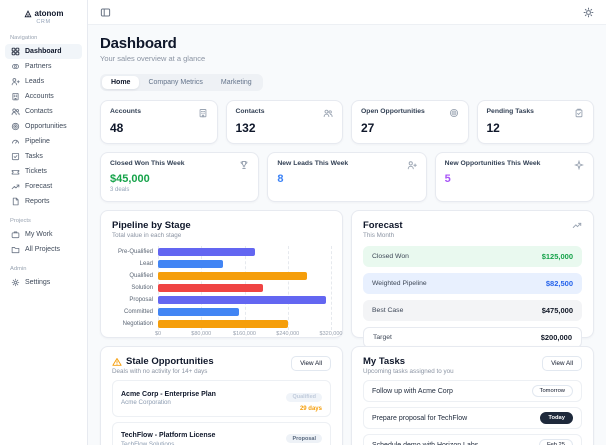  I want to click on sparkles-icon, so click(579, 165).